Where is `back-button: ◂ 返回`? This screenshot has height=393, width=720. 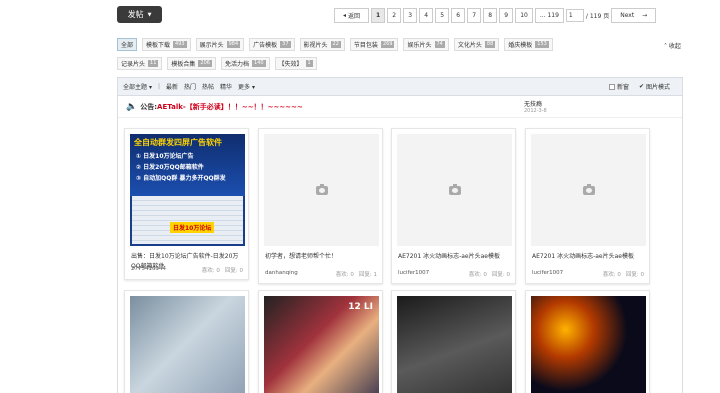 back-button: ◂ 返回 is located at coordinates (351, 15).